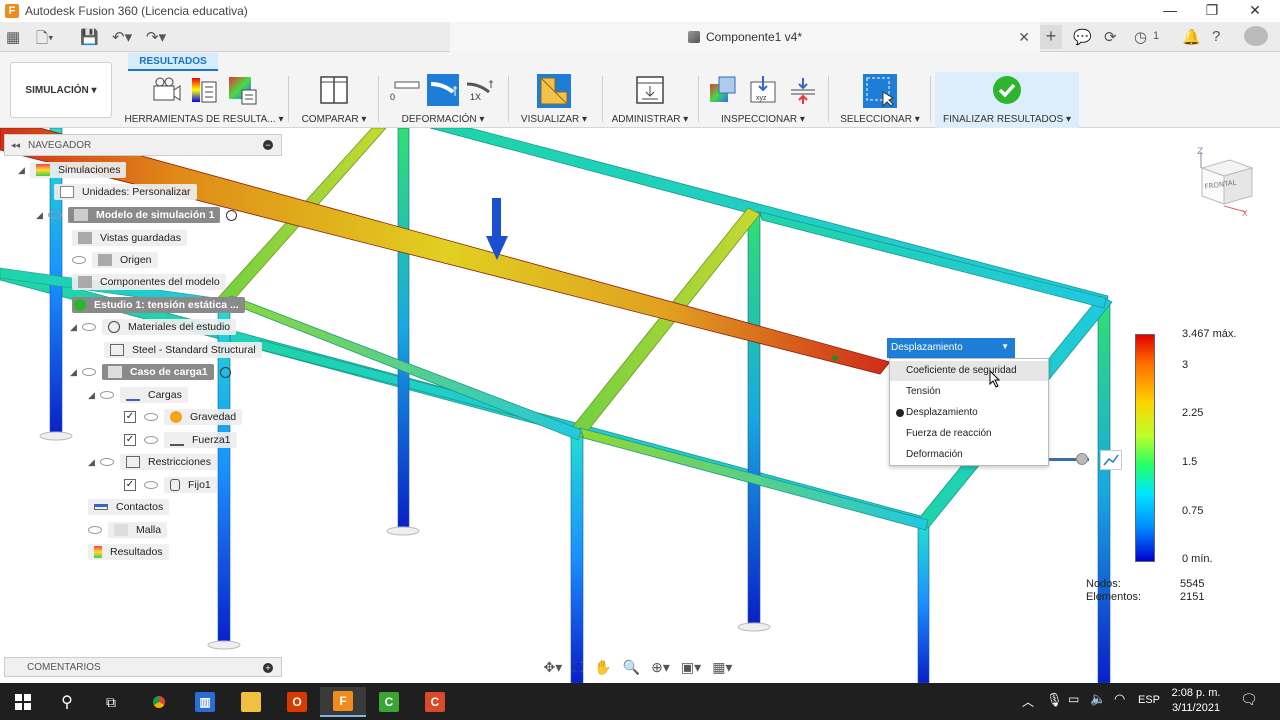 Image resolution: width=1280 pixels, height=720 pixels. What do you see at coordinates (297, 702) in the screenshot?
I see `office-taskbar-button: O` at bounding box center [297, 702].